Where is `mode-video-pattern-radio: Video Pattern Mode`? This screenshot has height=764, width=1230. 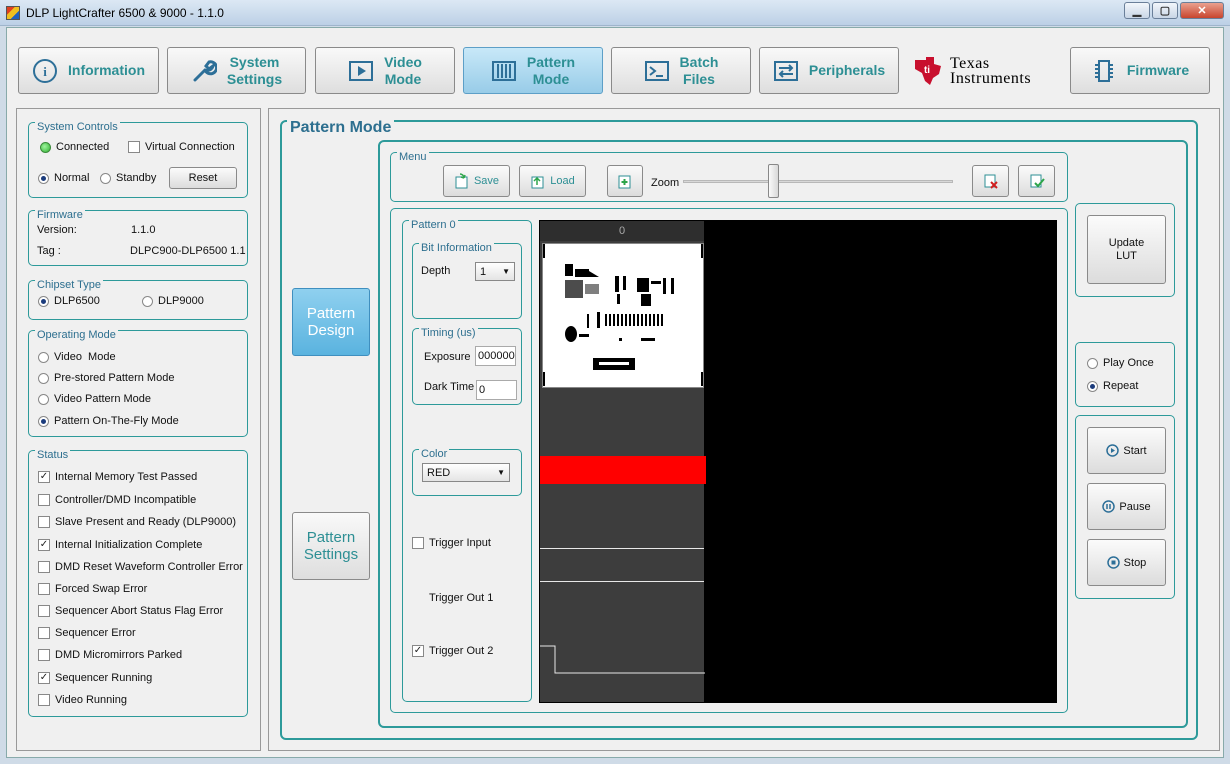 mode-video-pattern-radio: Video Pattern Mode is located at coordinates (94, 399).